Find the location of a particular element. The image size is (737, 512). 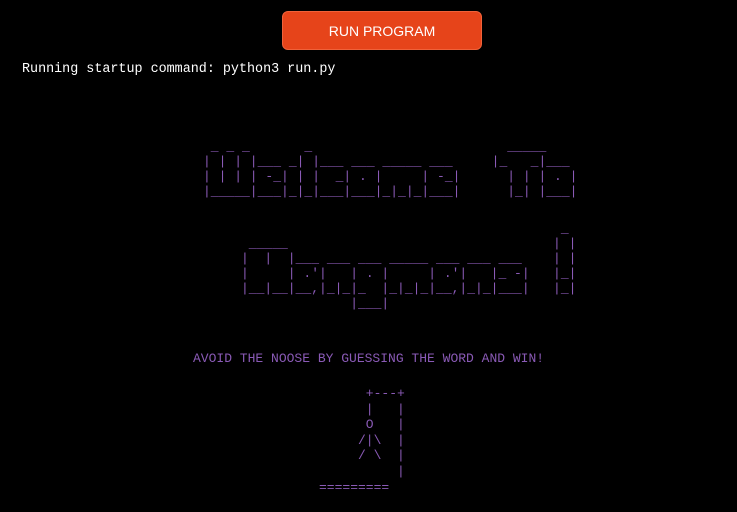

startup-command-line: Running startup command: python3 run.py is located at coordinates (179, 69).